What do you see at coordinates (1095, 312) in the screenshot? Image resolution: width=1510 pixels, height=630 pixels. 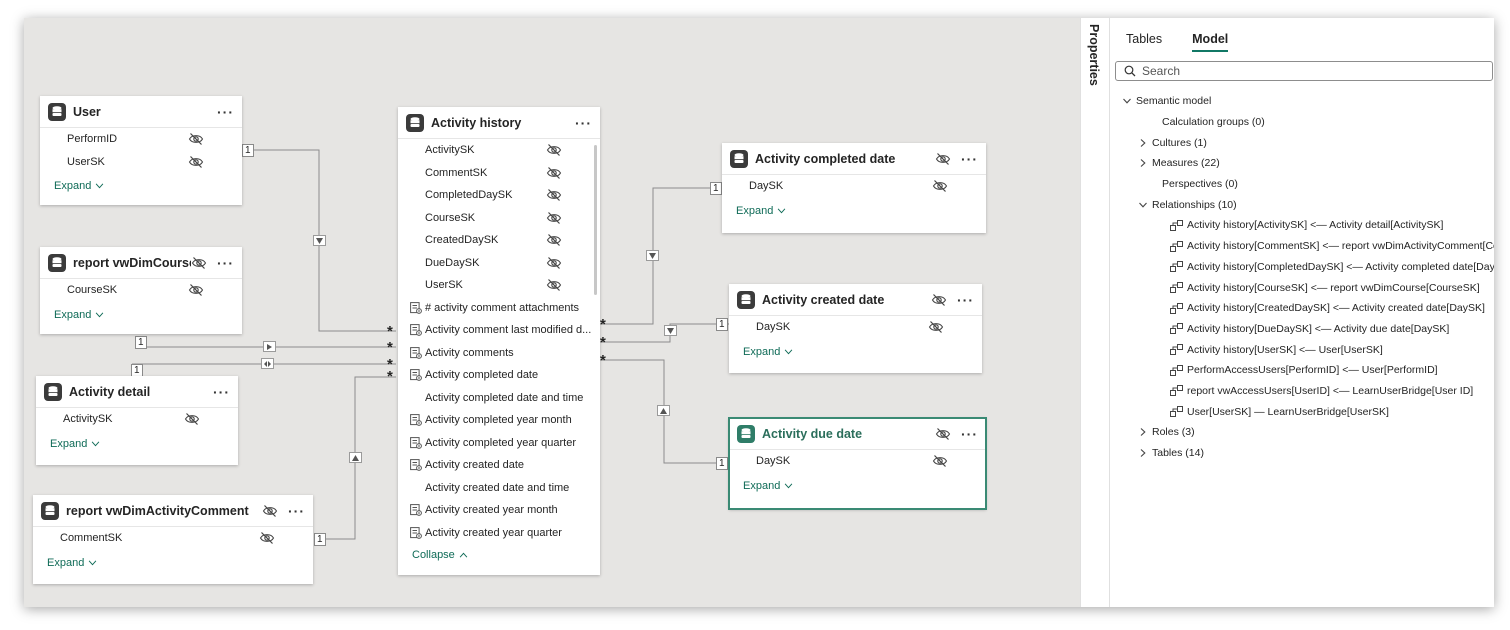 I see `properties-pane-toggle: Properties` at bounding box center [1095, 312].